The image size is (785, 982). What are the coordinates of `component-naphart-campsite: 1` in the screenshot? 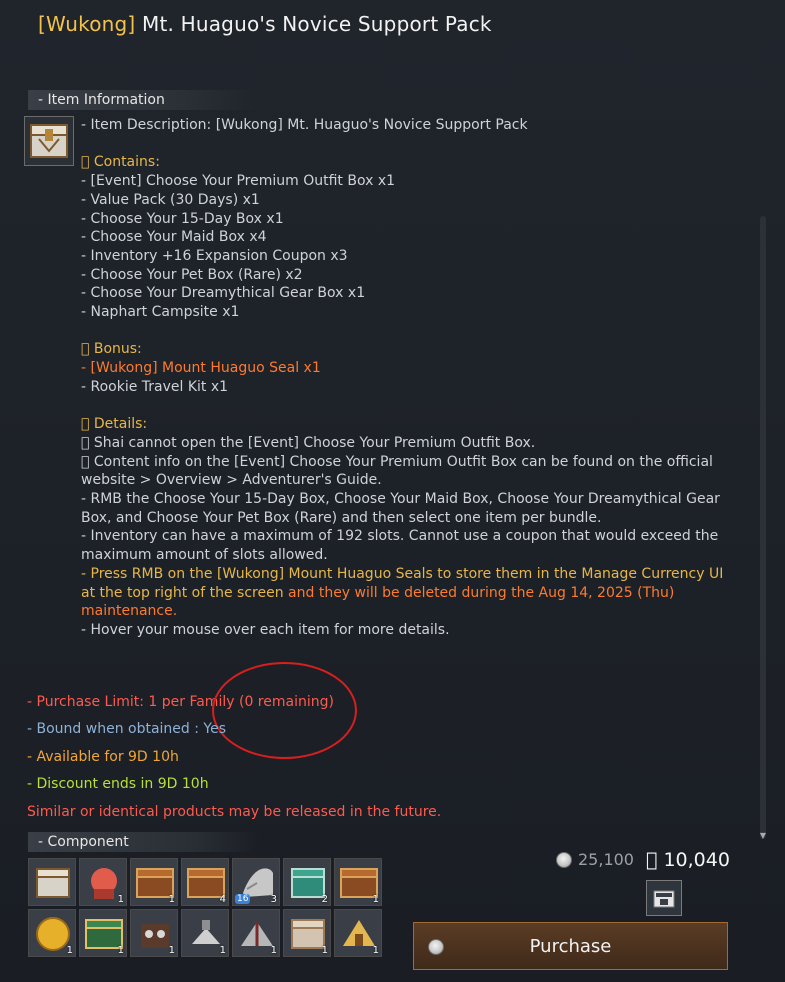 It's located at (358, 933).